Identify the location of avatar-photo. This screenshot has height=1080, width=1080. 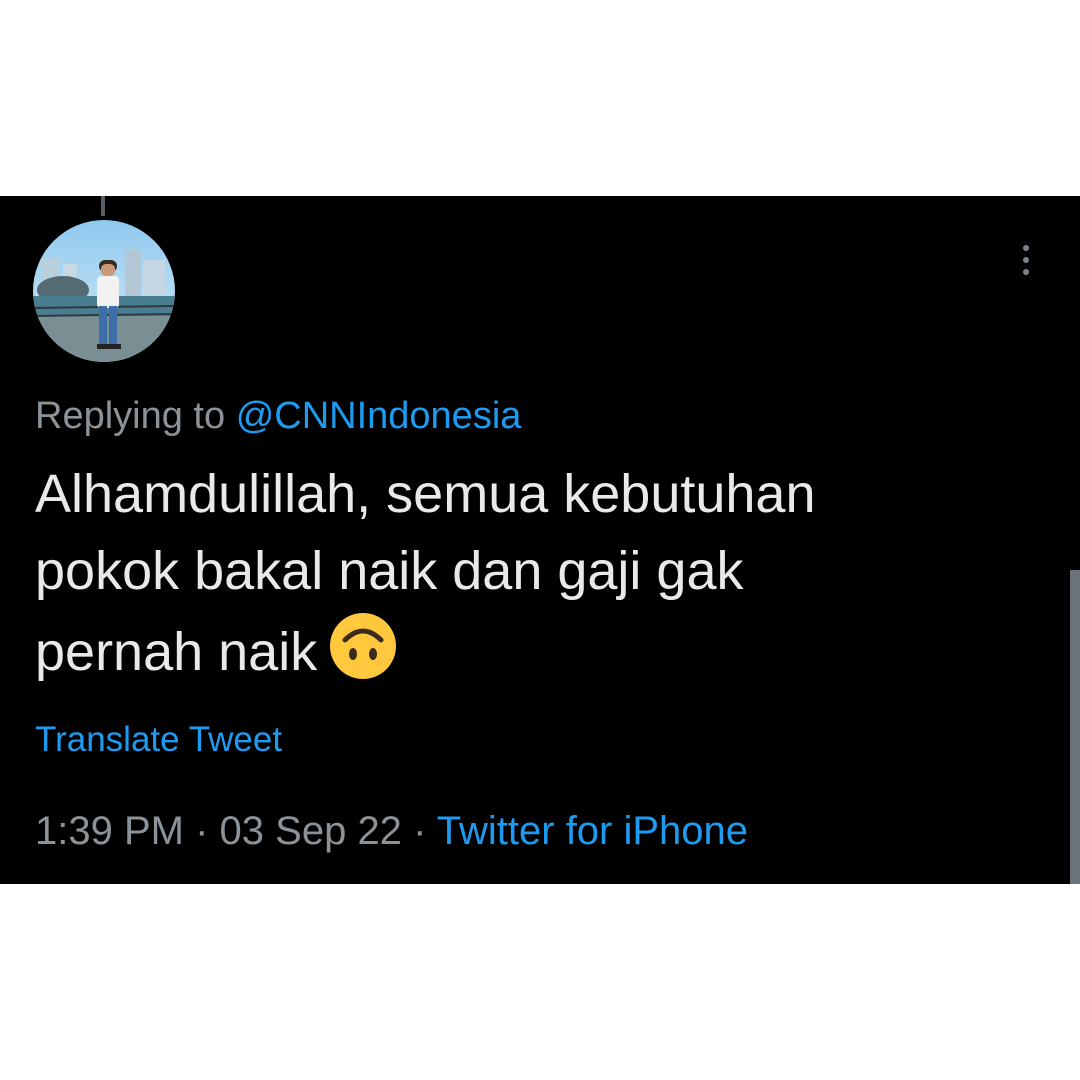
(104, 291).